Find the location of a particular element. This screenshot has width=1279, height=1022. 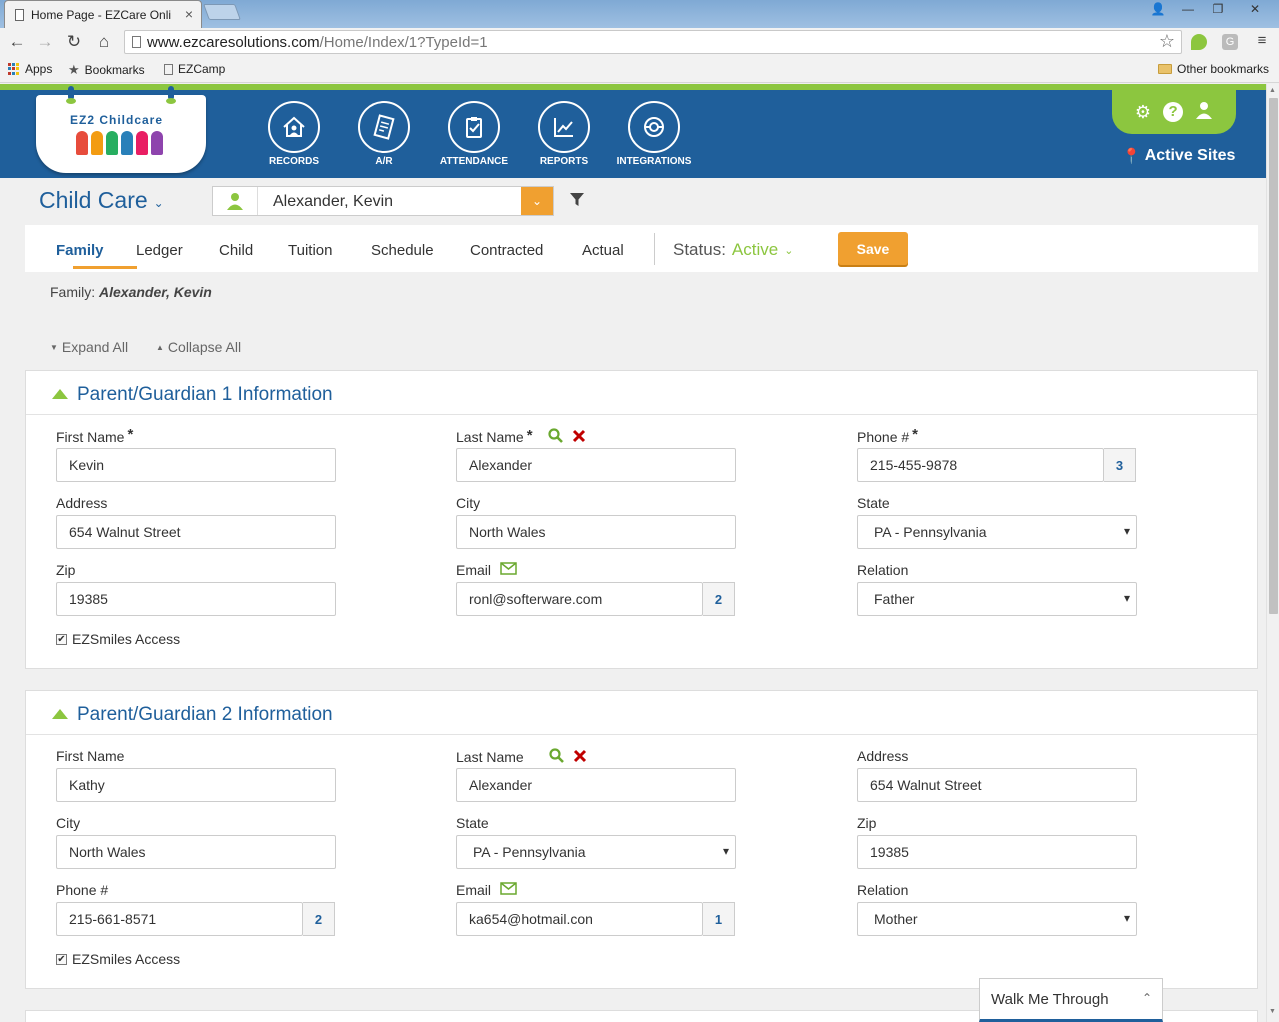

close-window-button: ✕ is located at coordinates (1255, 9).